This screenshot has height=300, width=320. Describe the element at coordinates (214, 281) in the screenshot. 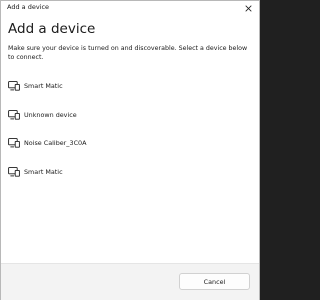

I see `cancel-button: Cancel` at that location.